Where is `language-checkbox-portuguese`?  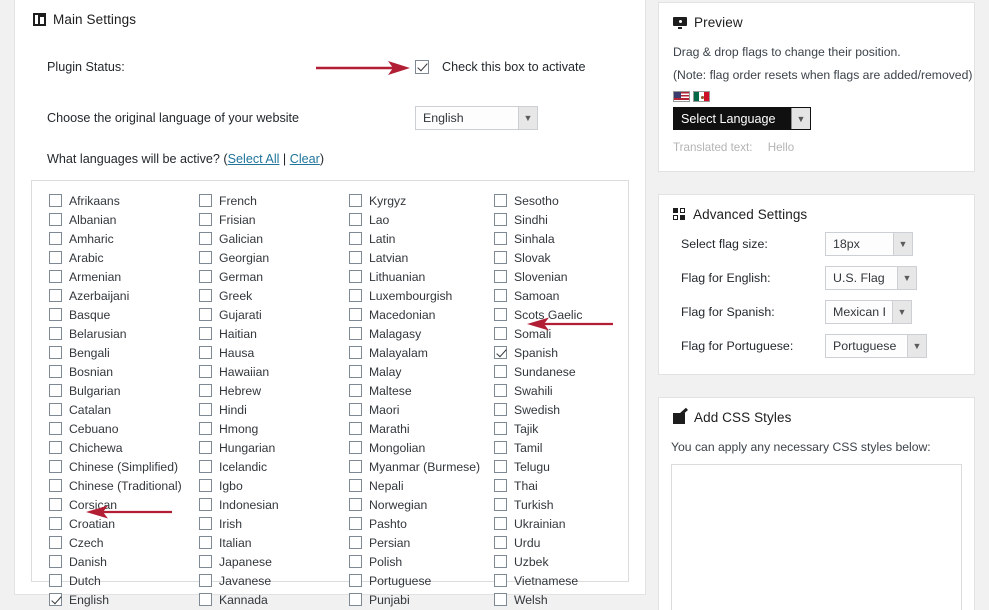
language-checkbox-portuguese is located at coordinates (355, 580).